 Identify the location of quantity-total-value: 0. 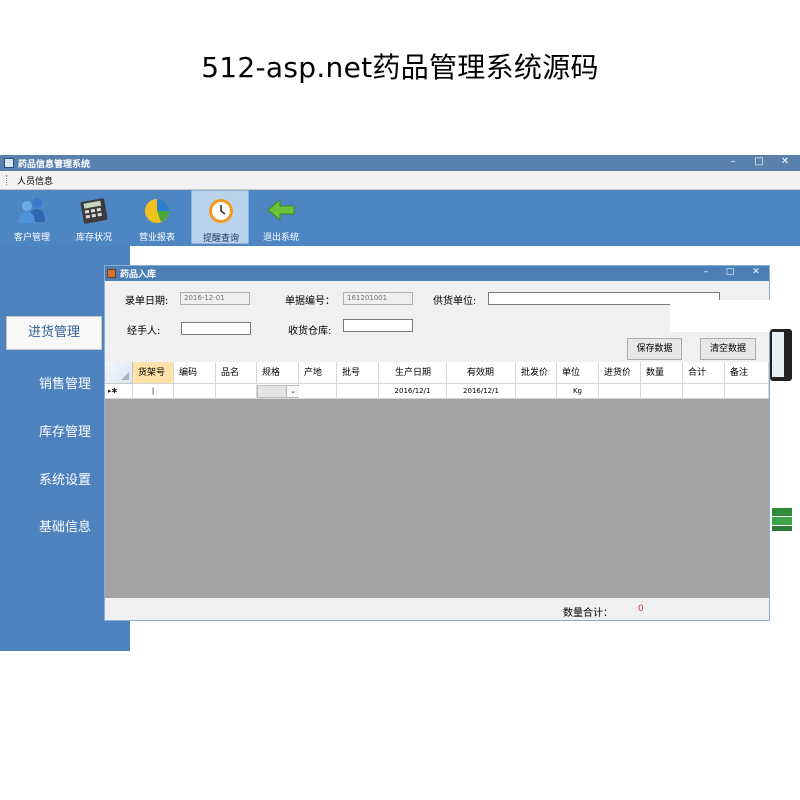
(641, 609).